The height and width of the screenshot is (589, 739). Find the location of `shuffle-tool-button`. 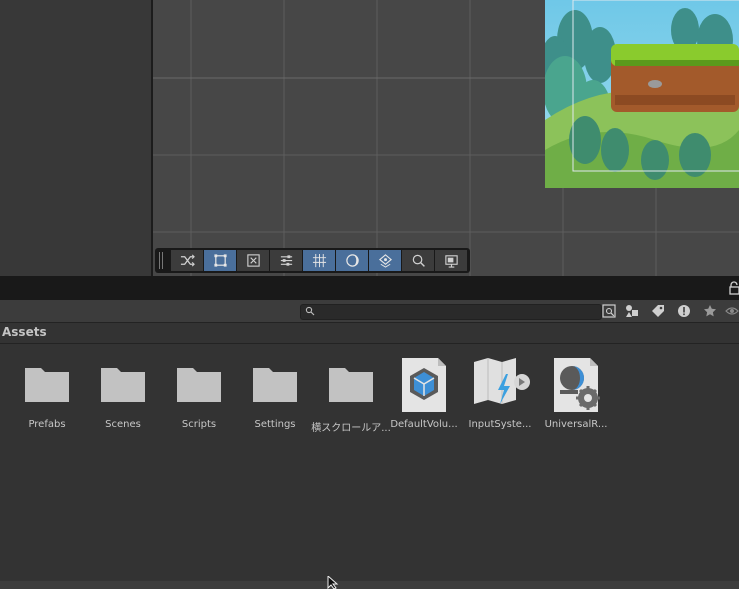

shuffle-tool-button is located at coordinates (187, 260).